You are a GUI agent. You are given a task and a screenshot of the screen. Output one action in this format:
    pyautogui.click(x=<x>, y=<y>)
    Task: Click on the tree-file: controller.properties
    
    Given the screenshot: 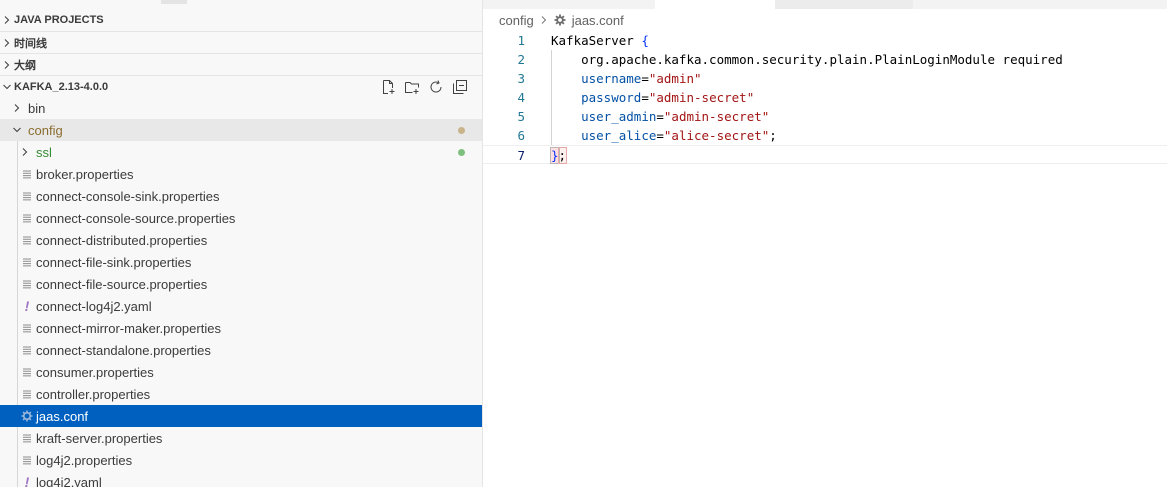 What is the action you would take?
    pyautogui.click(x=241, y=394)
    